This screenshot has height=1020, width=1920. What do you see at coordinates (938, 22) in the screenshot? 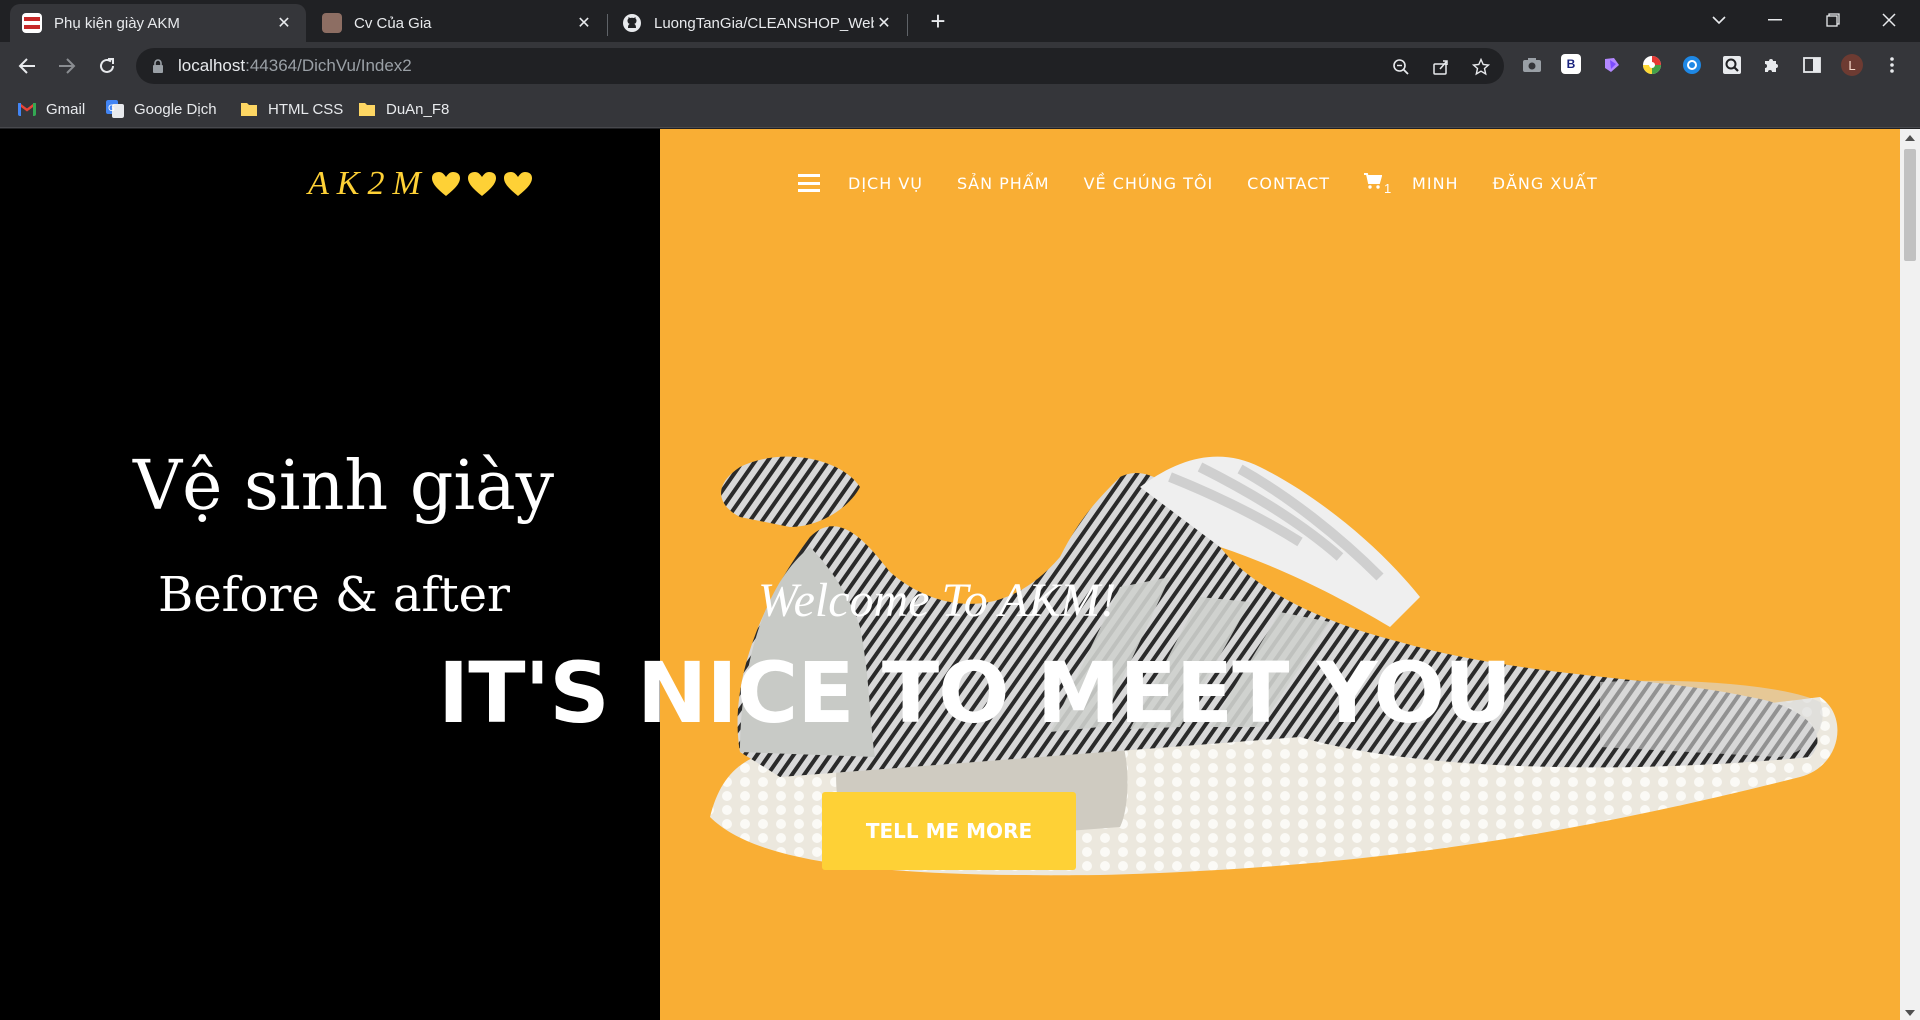
I see `new-tab-button: +` at bounding box center [938, 22].